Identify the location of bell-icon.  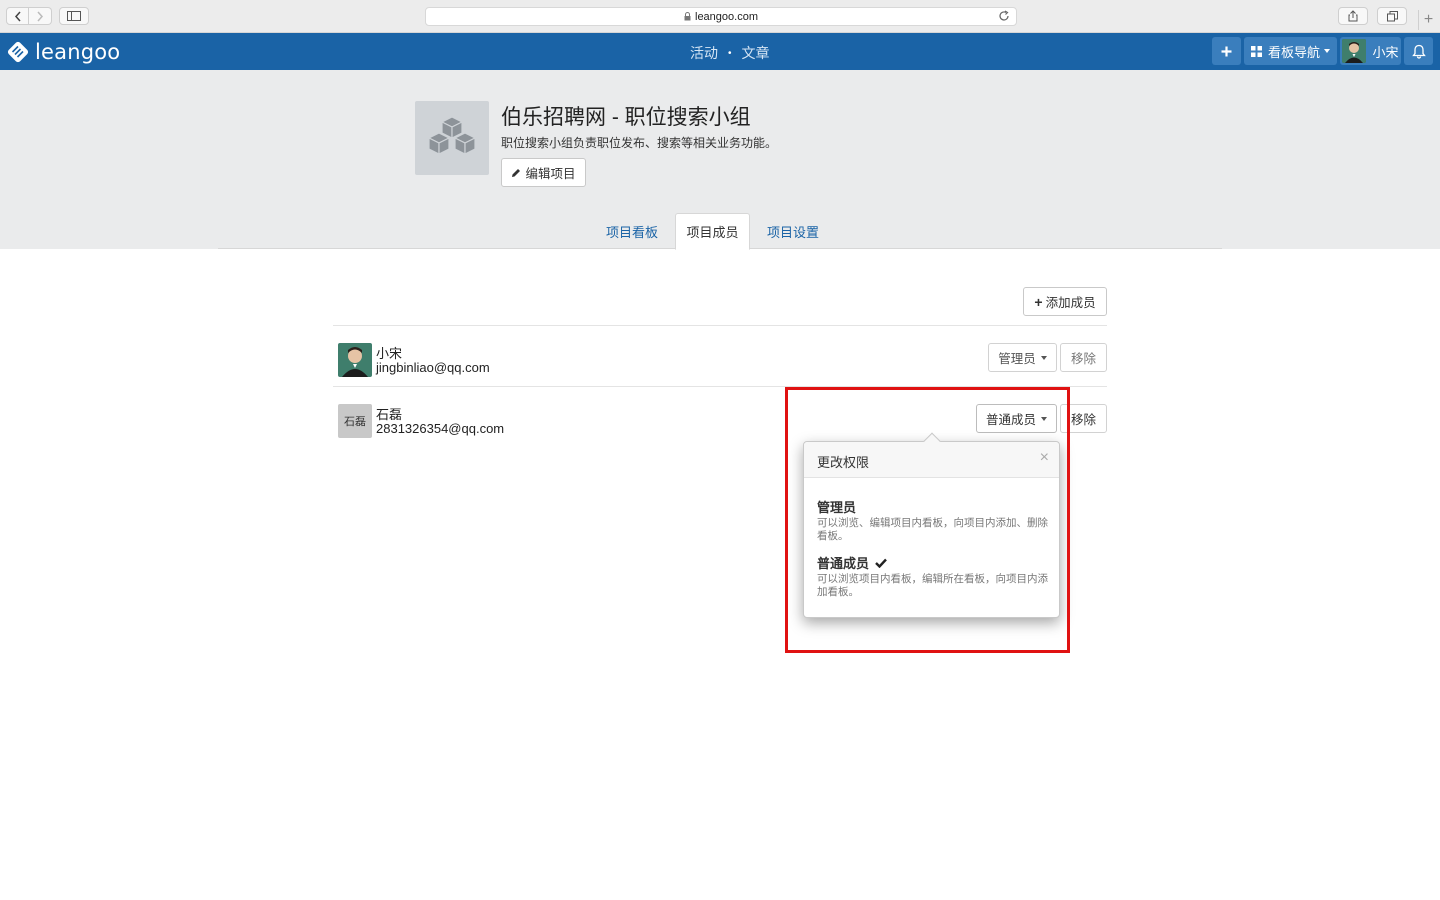
(1418, 51).